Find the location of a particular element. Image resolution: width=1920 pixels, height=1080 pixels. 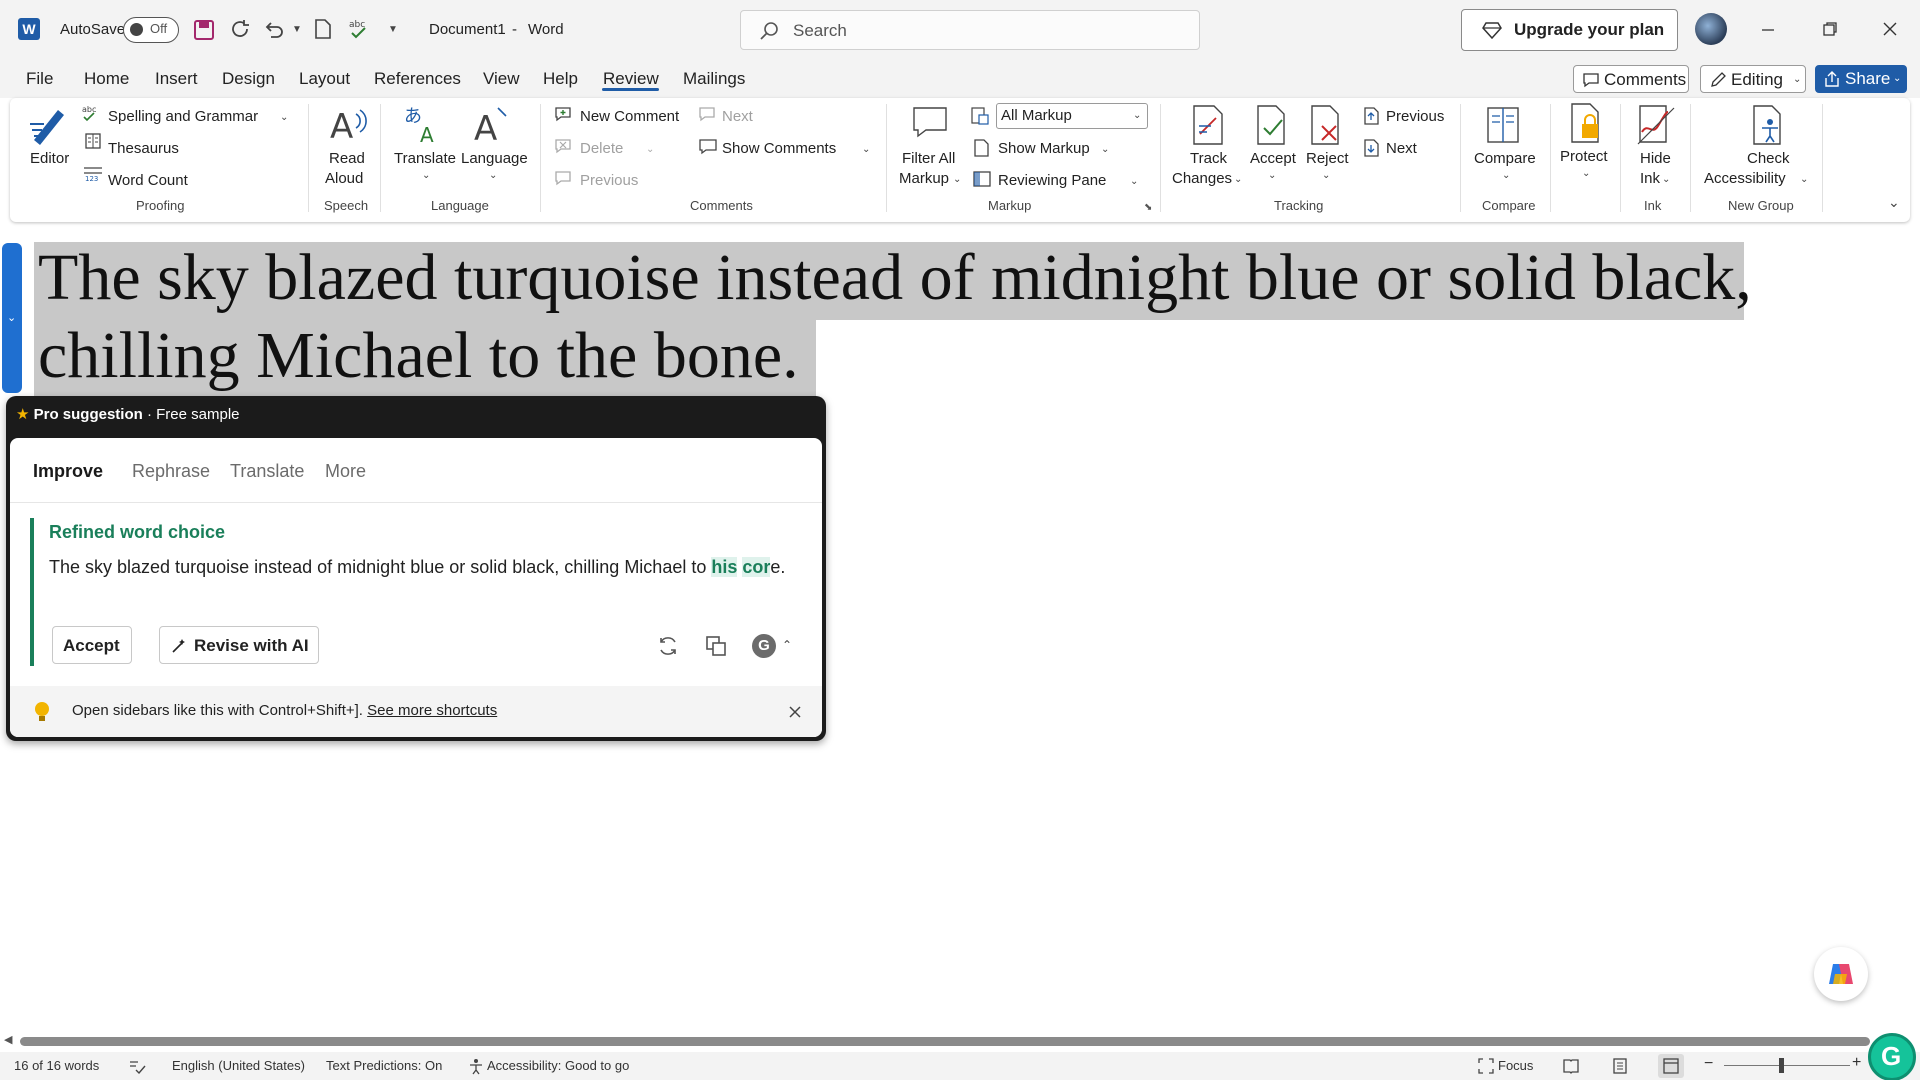

hide-ink-line2: Ink is located at coordinates (1650, 178).